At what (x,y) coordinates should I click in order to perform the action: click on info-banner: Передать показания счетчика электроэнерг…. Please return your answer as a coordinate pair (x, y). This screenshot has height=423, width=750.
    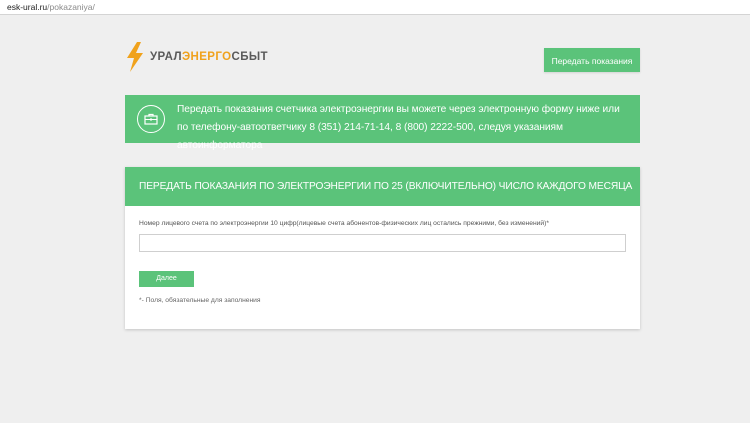
    Looking at the image, I should click on (382, 123).